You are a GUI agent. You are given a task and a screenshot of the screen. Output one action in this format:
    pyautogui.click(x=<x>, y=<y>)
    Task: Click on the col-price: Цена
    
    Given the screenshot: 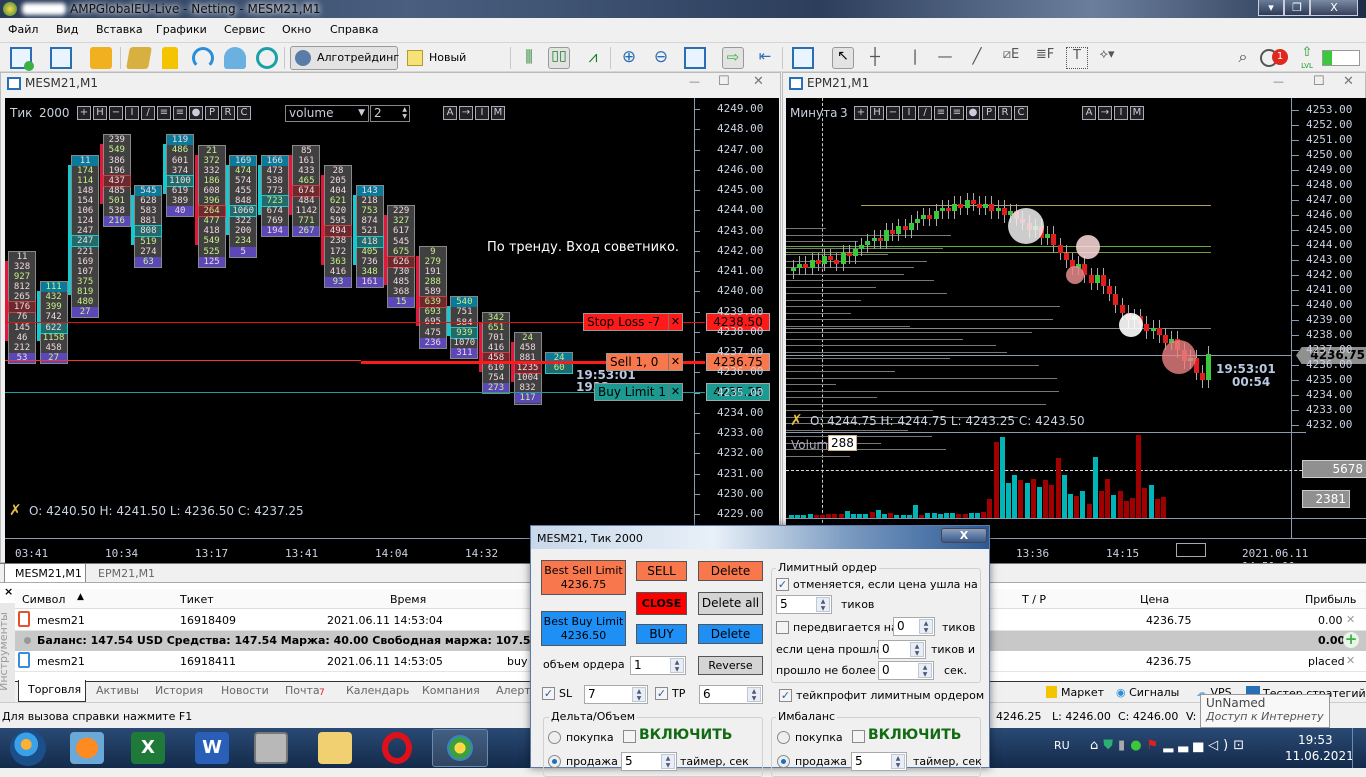 What is the action you would take?
    pyautogui.click(x=1154, y=599)
    